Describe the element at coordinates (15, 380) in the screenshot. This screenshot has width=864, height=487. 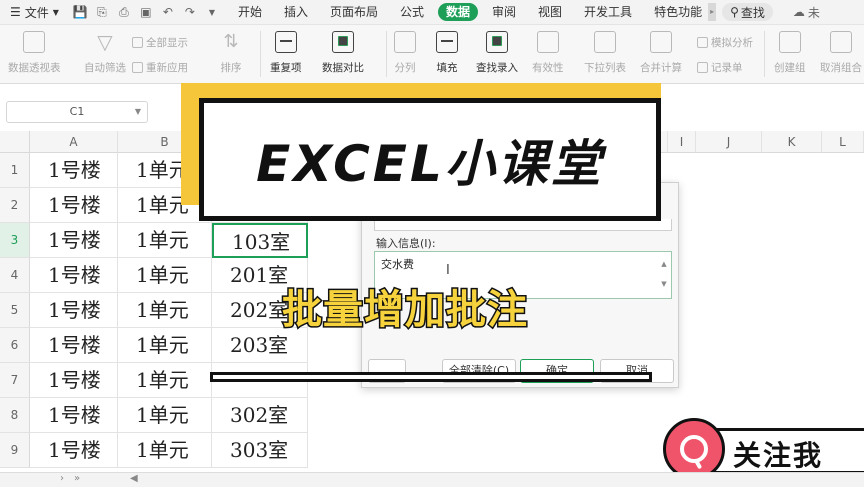
I see `row-header: 7` at that location.